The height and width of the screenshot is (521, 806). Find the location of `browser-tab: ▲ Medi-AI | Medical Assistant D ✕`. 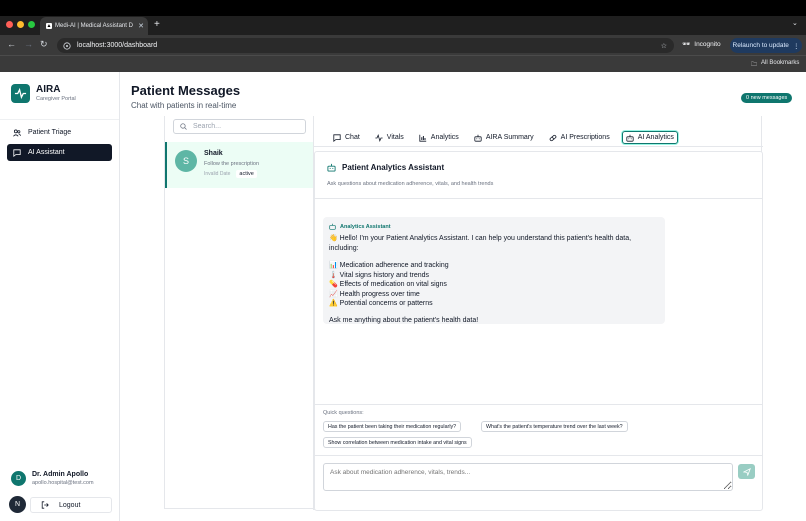

browser-tab: ▲ Medi-AI | Medical Assistant D ✕ is located at coordinates (94, 26).